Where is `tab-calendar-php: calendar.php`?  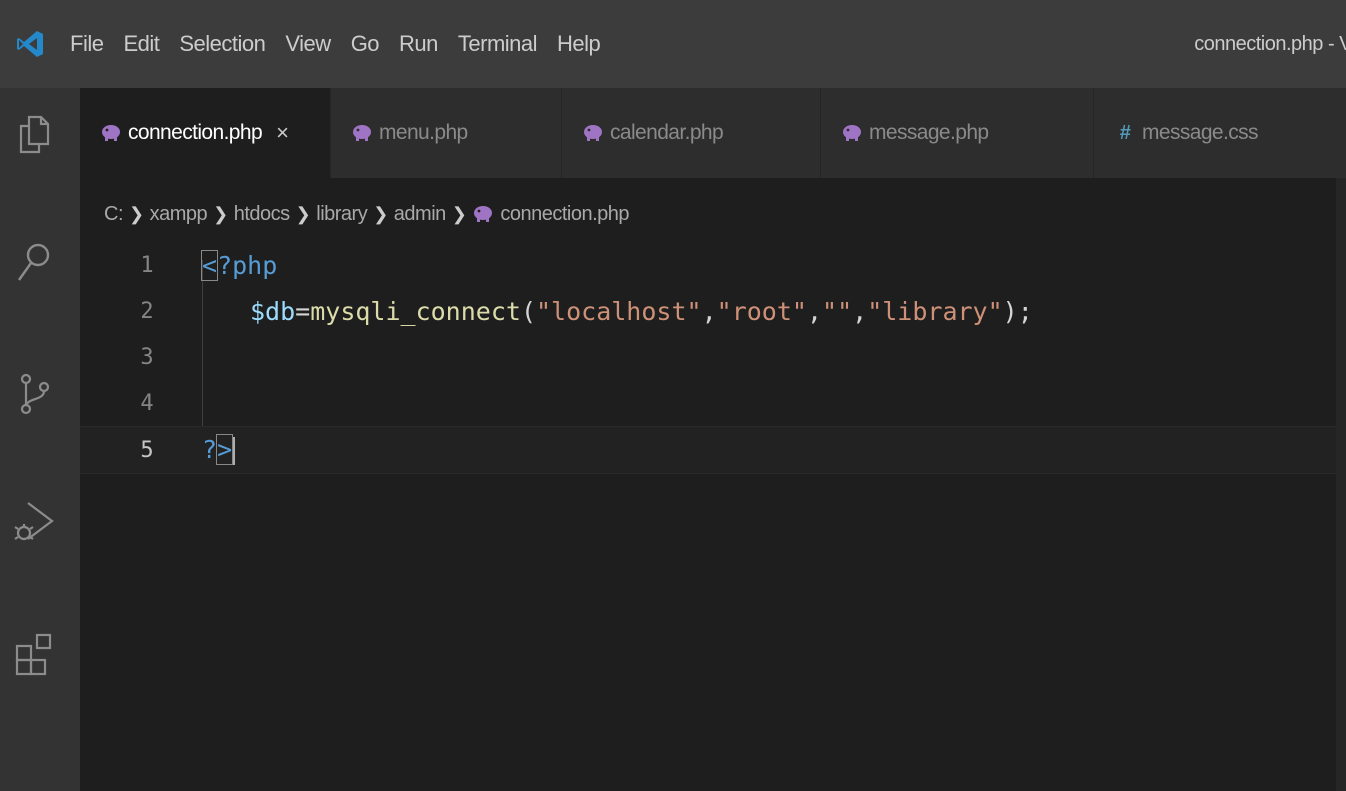
tab-calendar-php: calendar.php is located at coordinates (691, 133).